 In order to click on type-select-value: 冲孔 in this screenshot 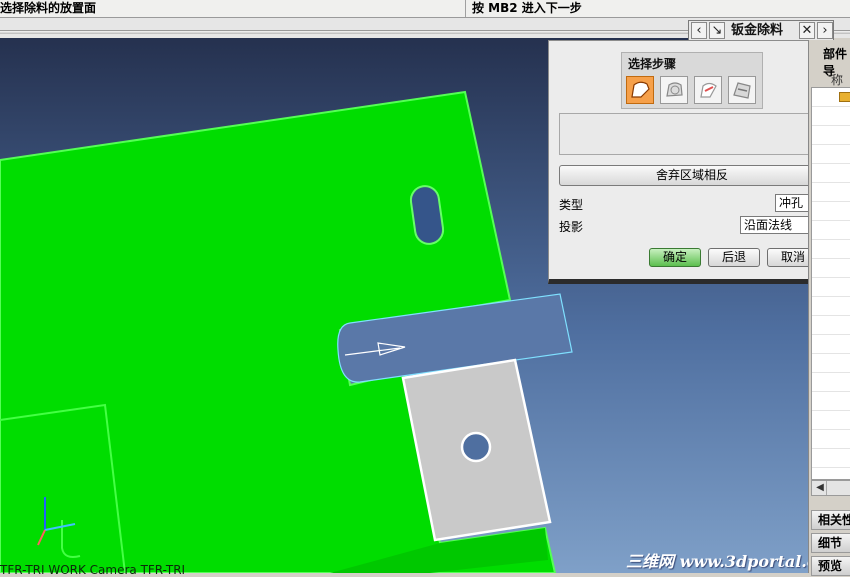, I will do `click(791, 203)`.